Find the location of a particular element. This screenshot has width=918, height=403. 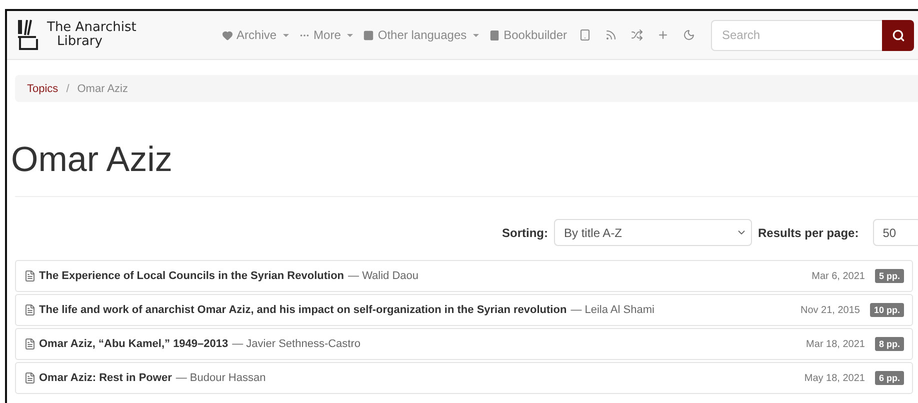

author-name: — Walid Daou is located at coordinates (383, 276).